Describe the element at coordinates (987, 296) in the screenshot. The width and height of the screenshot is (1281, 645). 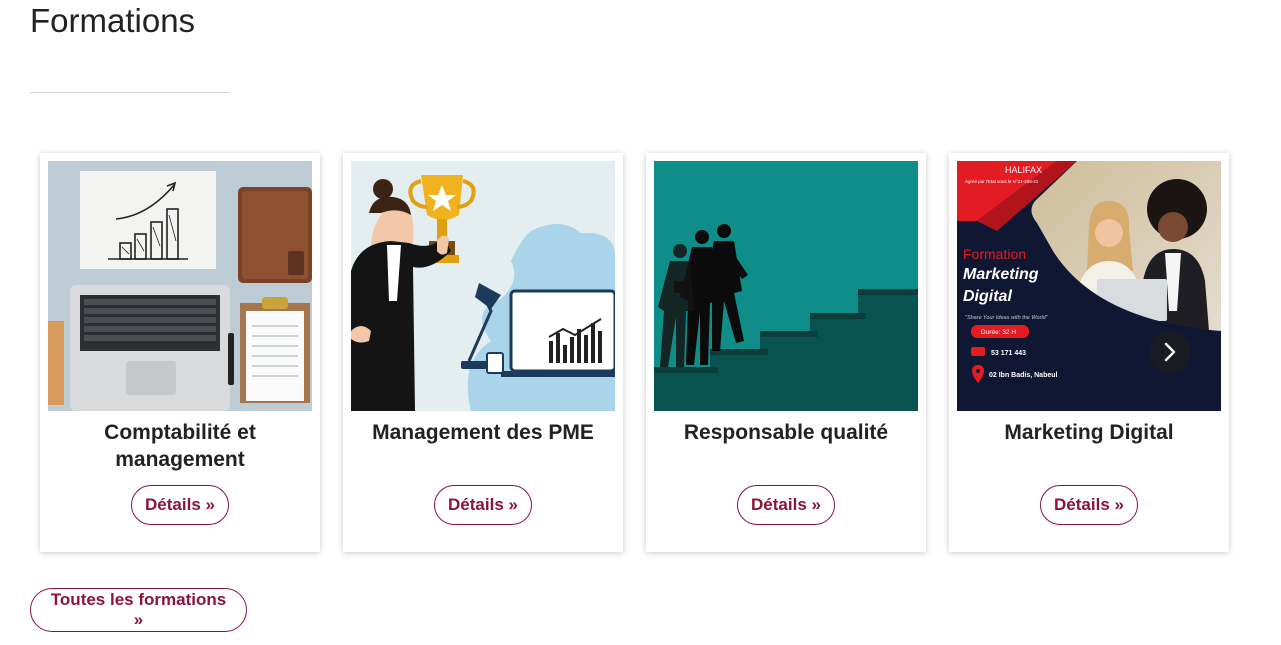
I see `flyer-line3: Digital` at that location.